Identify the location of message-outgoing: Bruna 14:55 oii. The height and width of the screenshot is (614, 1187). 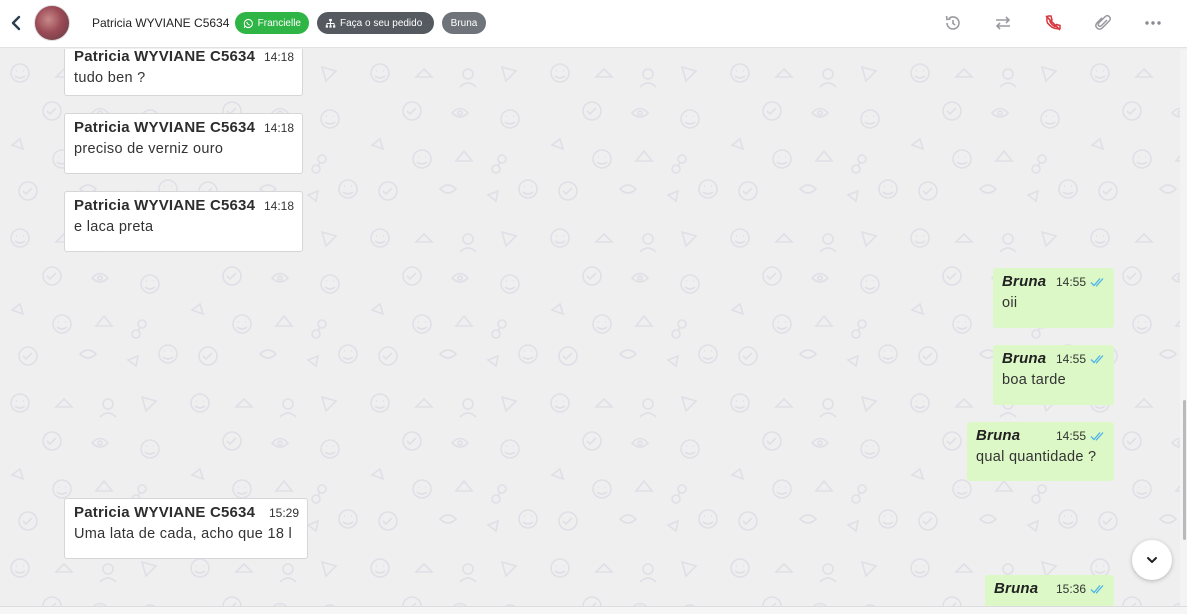
(1053, 298).